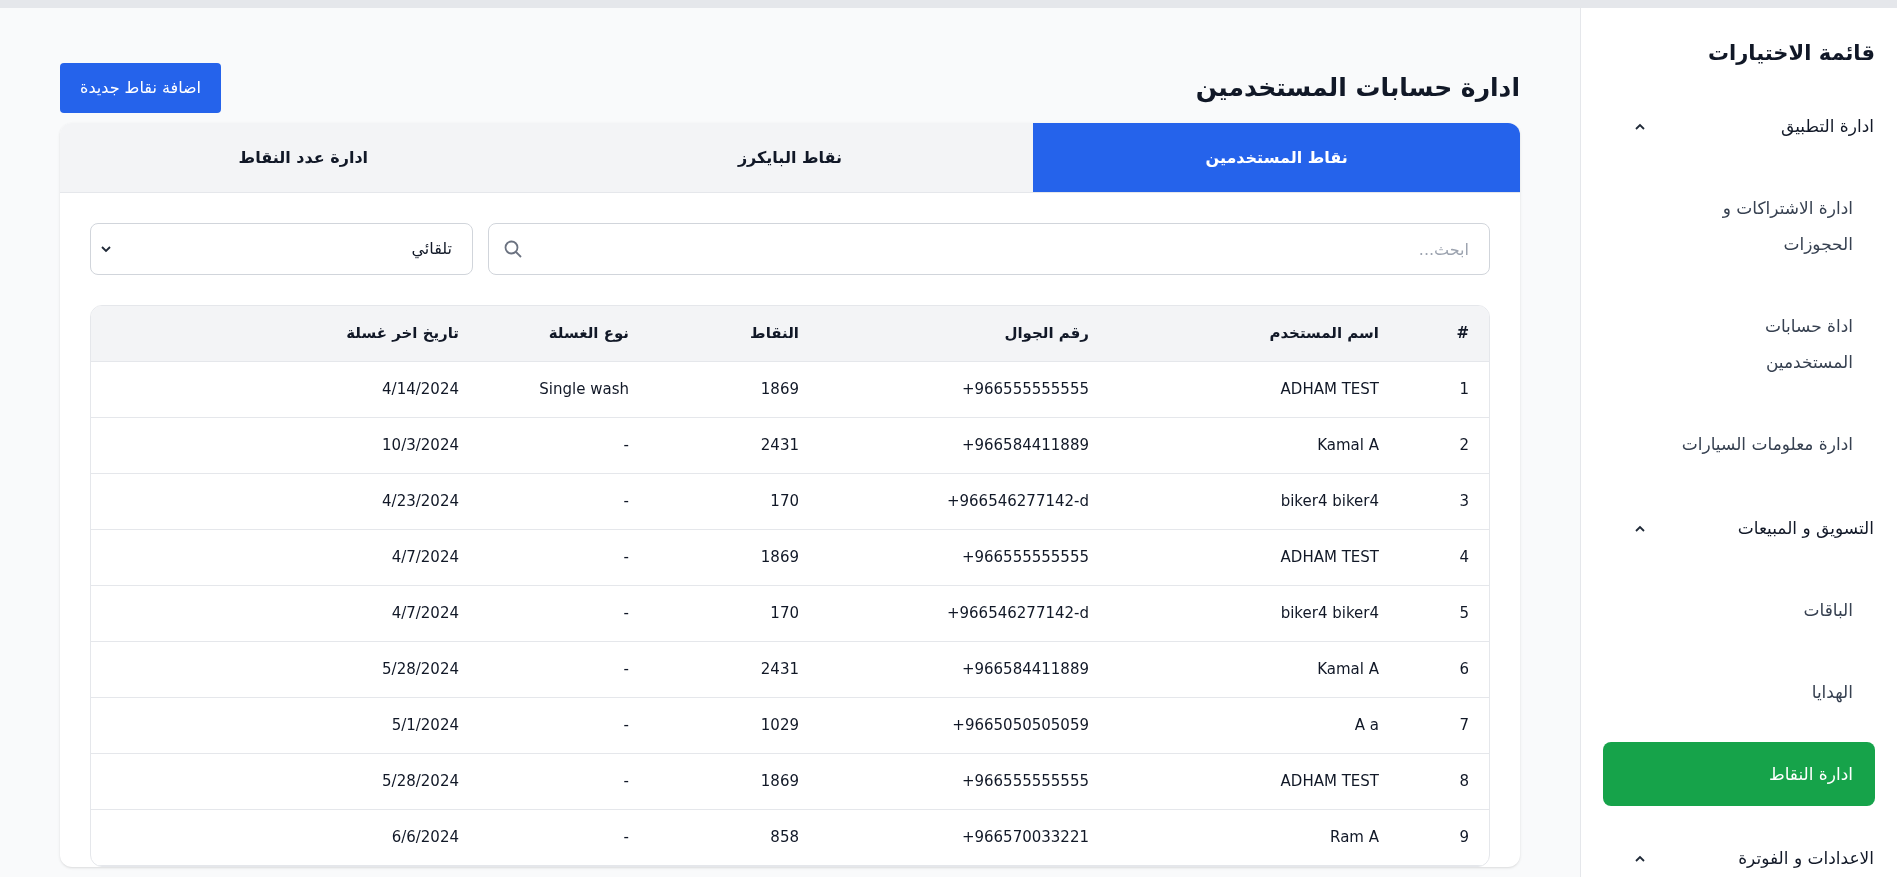  Describe the element at coordinates (1463, 502) in the screenshot. I see `table-cell-text: 3` at that location.